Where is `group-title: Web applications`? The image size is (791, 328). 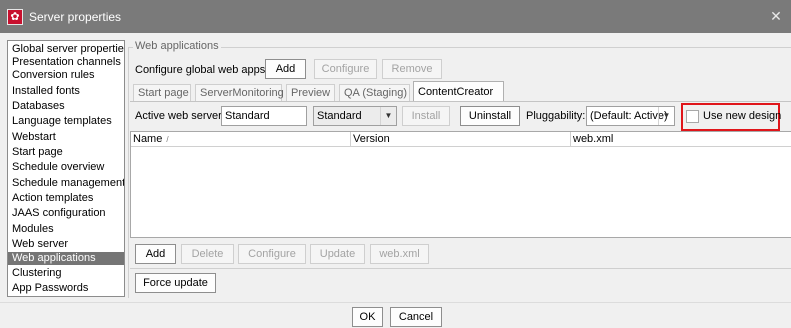
group-title: Web applications is located at coordinates (177, 46).